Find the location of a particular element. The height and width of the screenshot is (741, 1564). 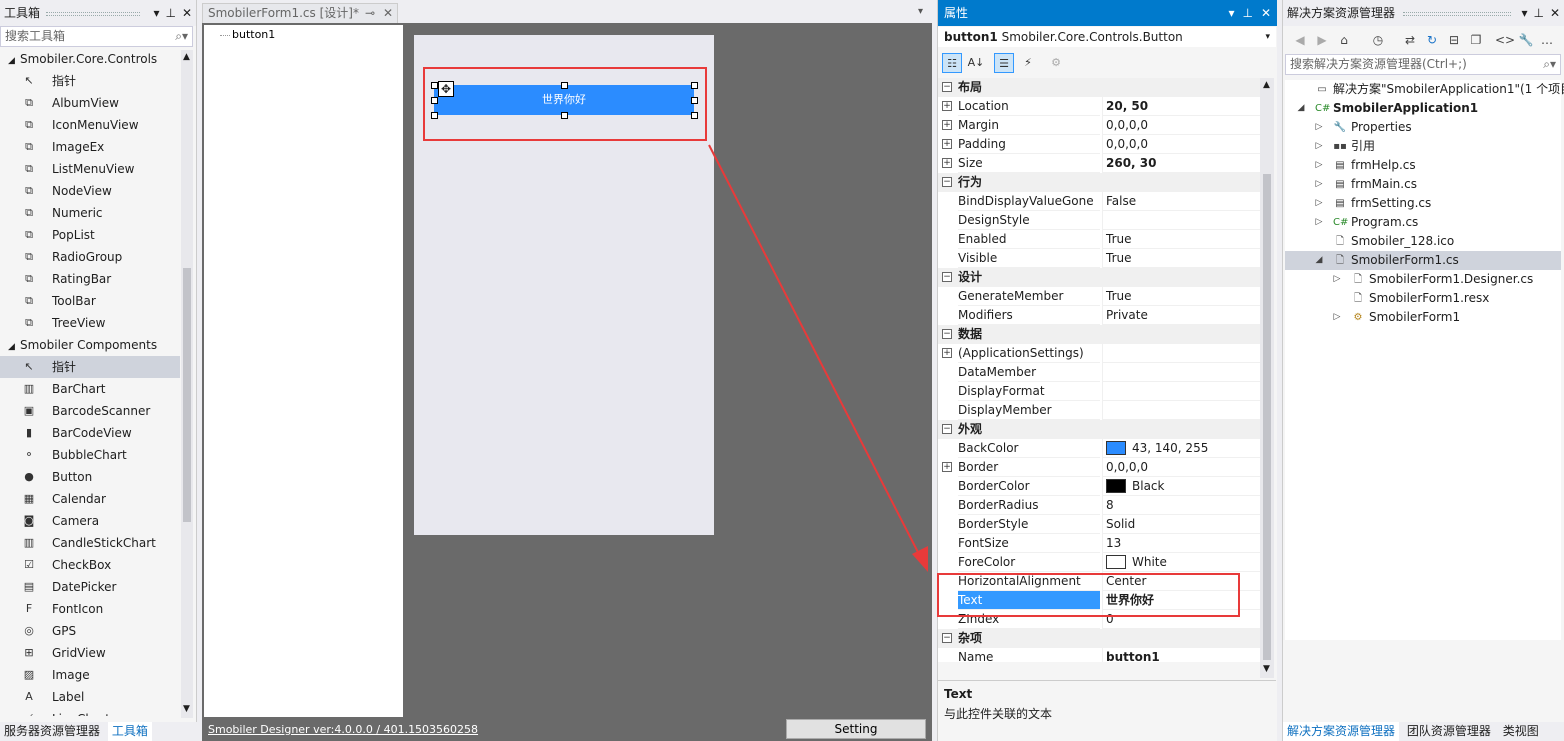

toolbox-item: F FontIcon is located at coordinates (90, 609).